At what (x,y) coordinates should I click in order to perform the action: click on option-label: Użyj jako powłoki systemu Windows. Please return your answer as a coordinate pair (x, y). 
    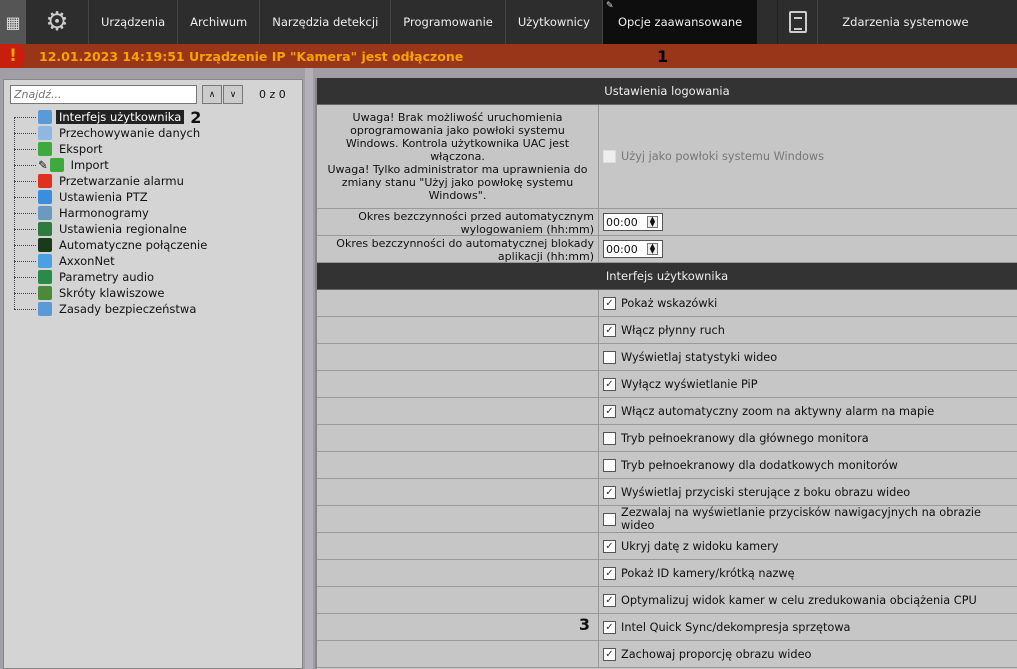
    Looking at the image, I should click on (723, 156).